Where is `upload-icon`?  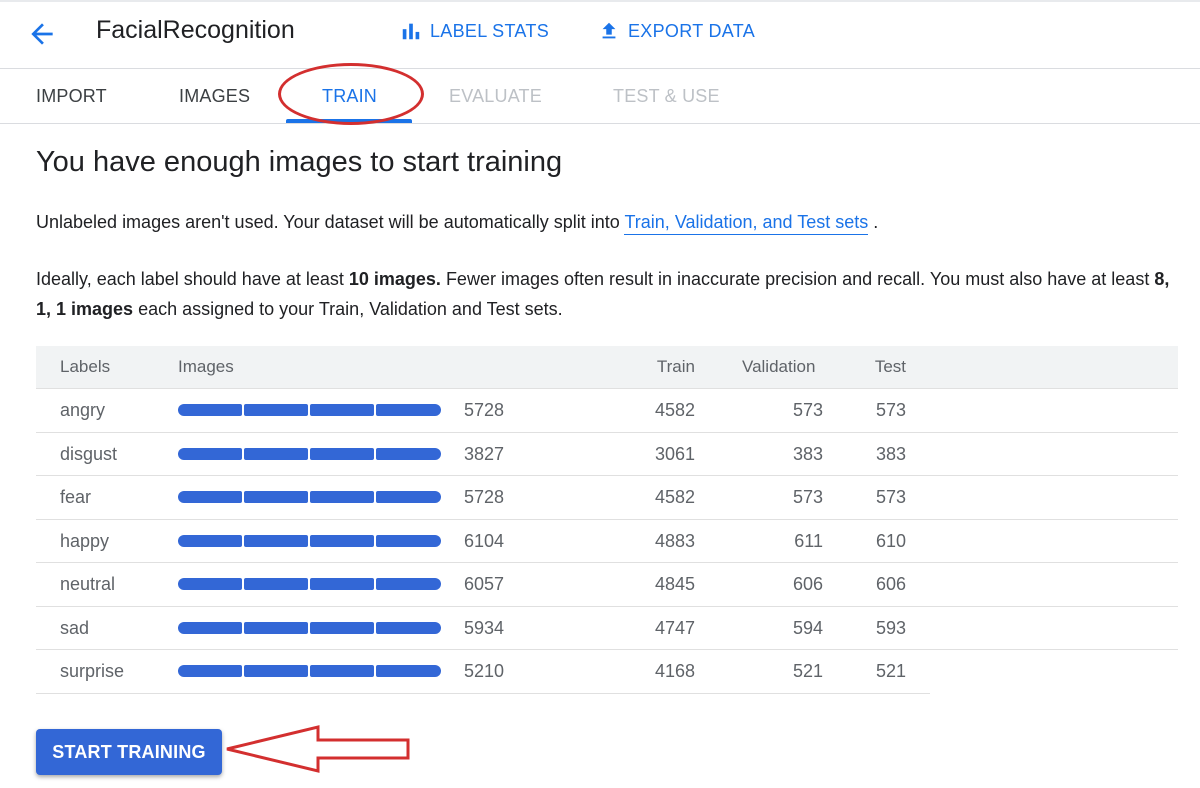 upload-icon is located at coordinates (609, 30).